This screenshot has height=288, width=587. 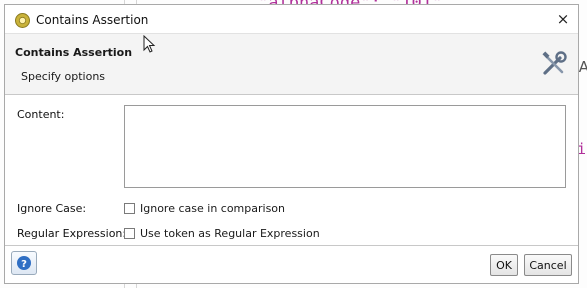 What do you see at coordinates (149, 44) in the screenshot?
I see `mouse-cursor-icon` at bounding box center [149, 44].